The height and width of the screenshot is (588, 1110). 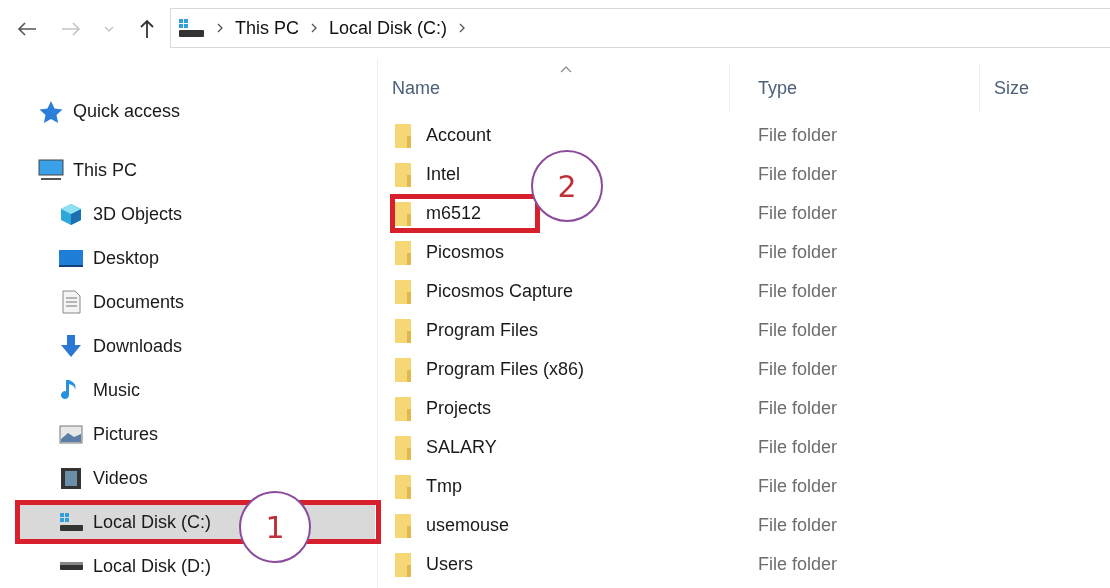 I want to click on column-label: Type, so click(x=778, y=88).